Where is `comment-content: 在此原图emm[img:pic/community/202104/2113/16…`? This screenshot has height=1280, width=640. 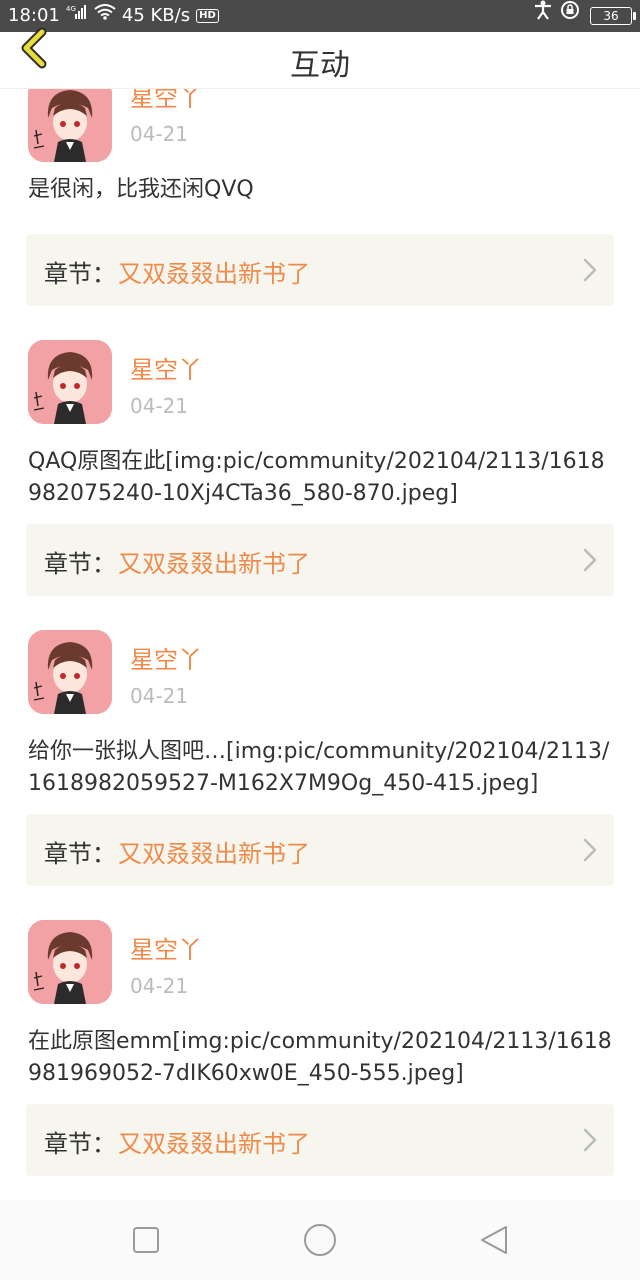 comment-content: 在此原图emm[img:pic/community/202104/2113/16… is located at coordinates (321, 1058).